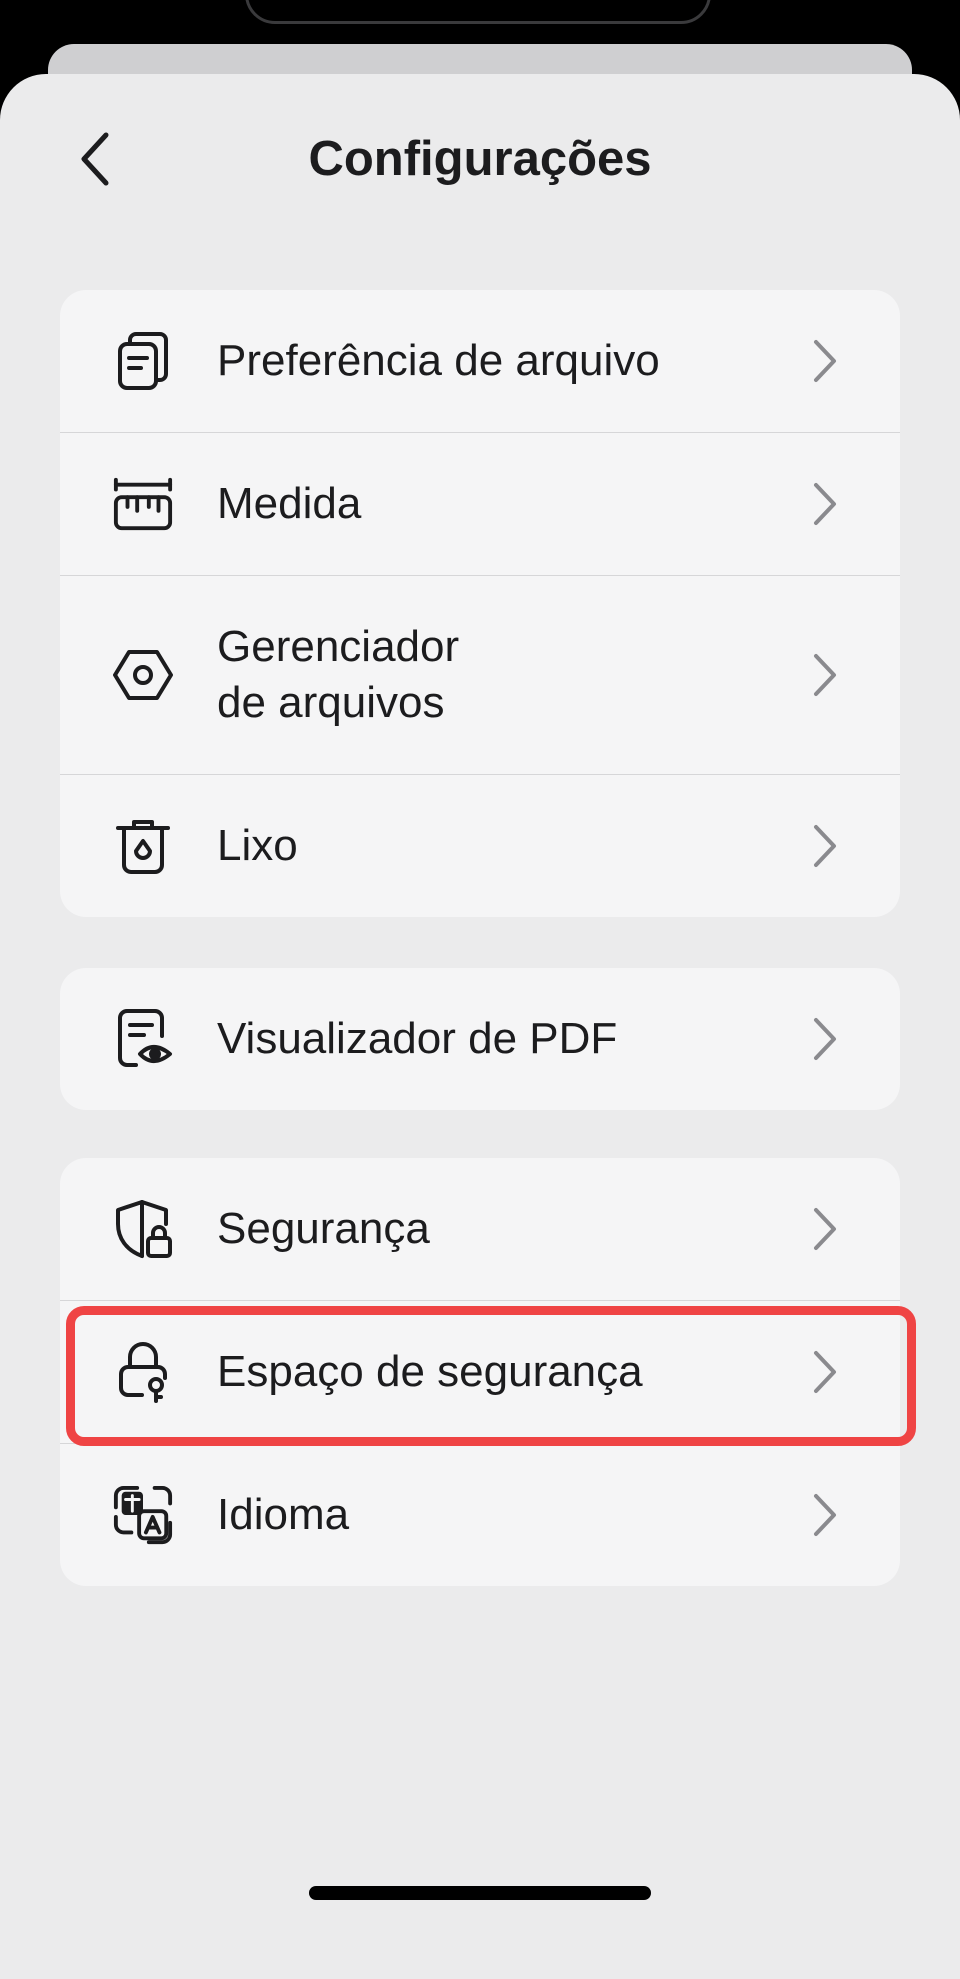 The image size is (960, 1979). Describe the element at coordinates (143, 675) in the screenshot. I see `hexagon-nut-icon` at that location.